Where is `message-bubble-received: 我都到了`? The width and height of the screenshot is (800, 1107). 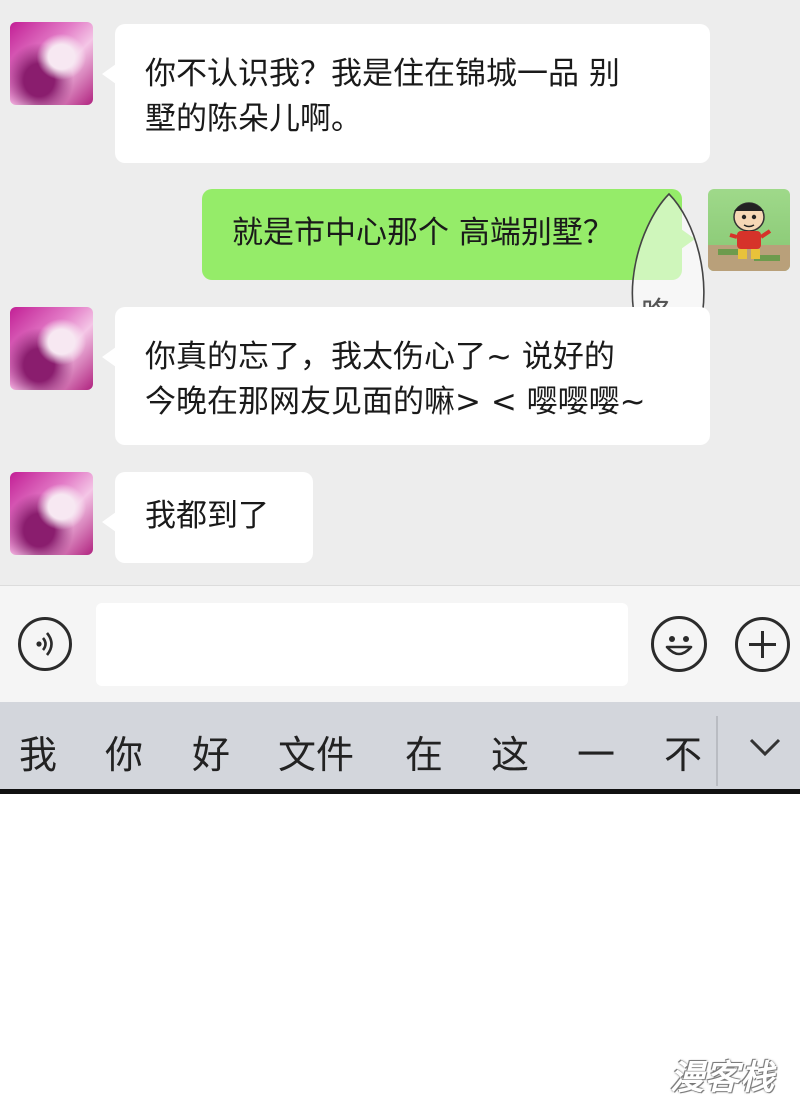
message-bubble-received: 我都到了 is located at coordinates (207, 517).